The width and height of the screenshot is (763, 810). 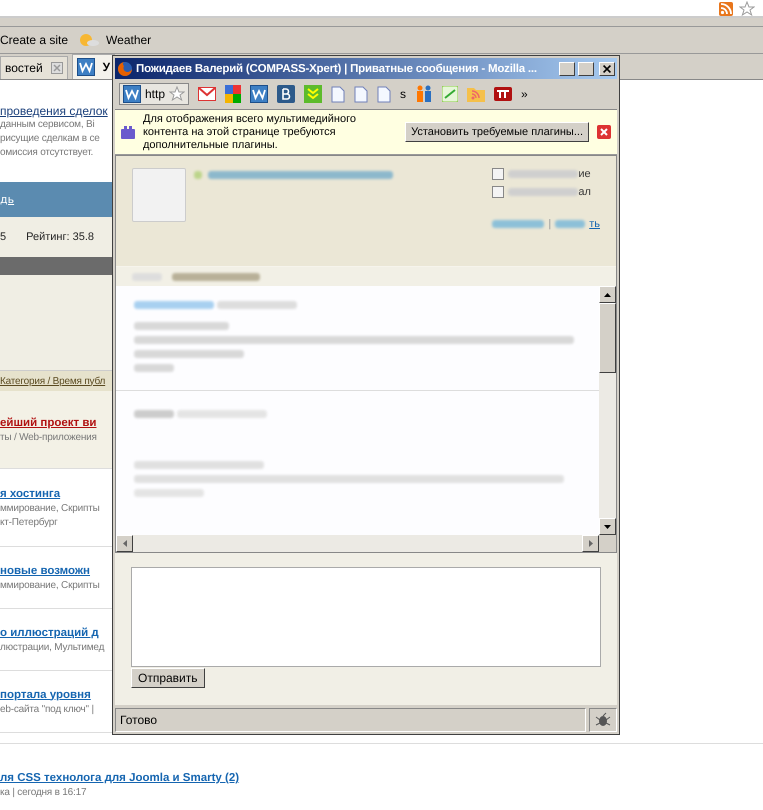 What do you see at coordinates (44, 793) in the screenshot?
I see `project-meta: ка | сегодня в 16:17` at bounding box center [44, 793].